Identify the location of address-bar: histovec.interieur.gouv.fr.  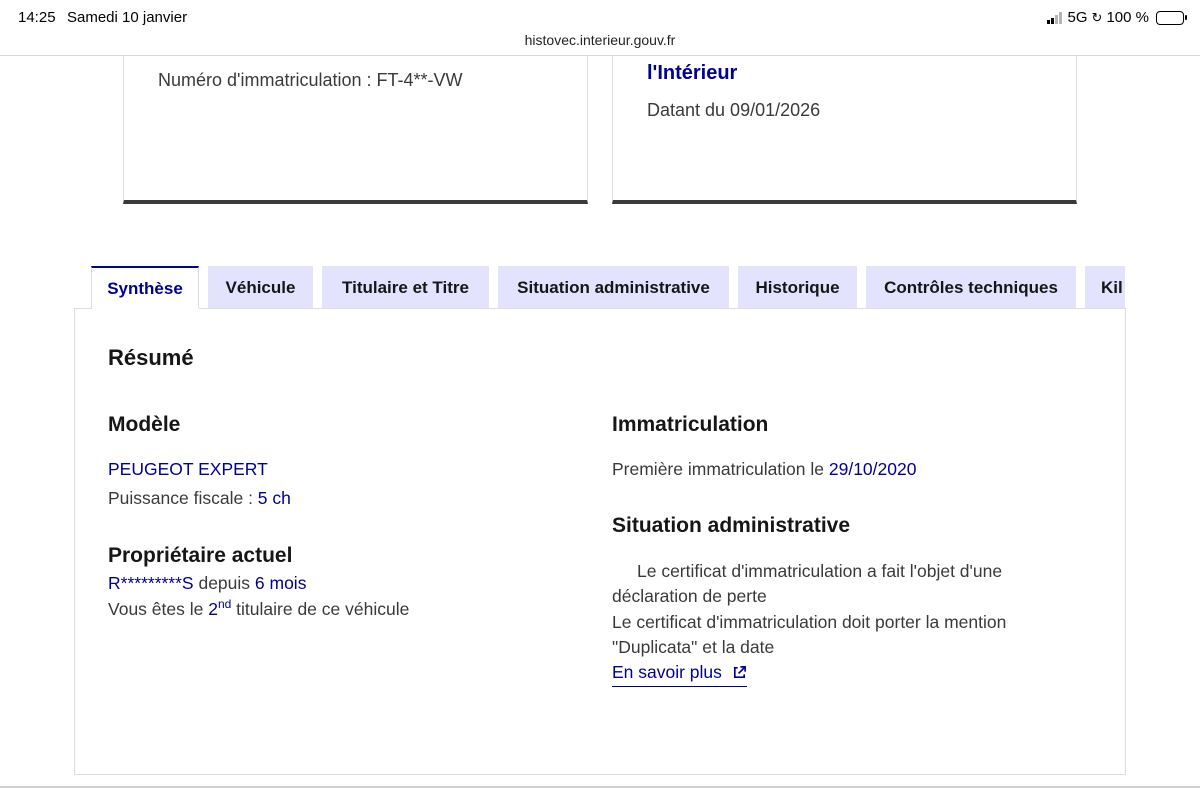
(600, 40).